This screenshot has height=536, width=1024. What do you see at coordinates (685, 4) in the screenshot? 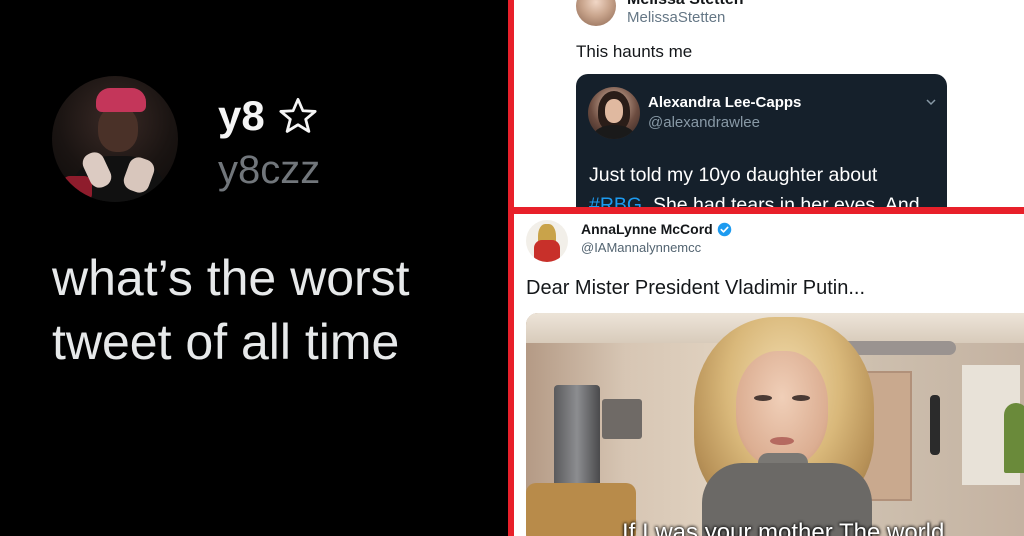
I see `display-name: Melissa Stetten` at bounding box center [685, 4].